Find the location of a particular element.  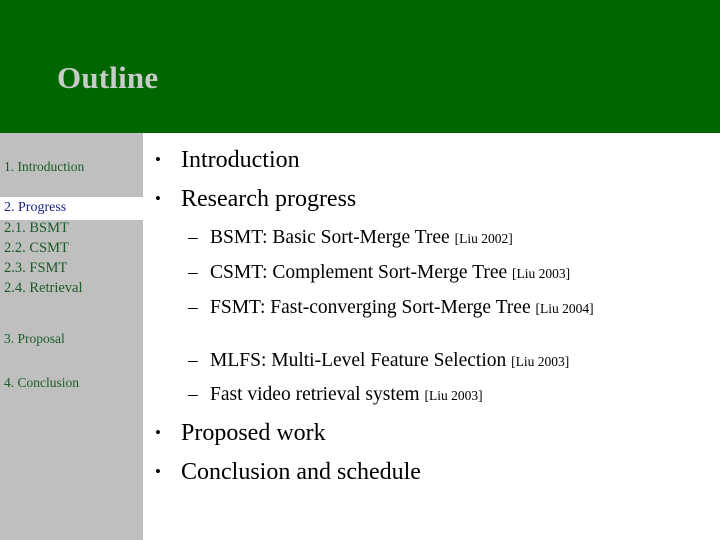

bullet-text: CSMT: Complement Sort-Merge Tree is located at coordinates (359, 272).